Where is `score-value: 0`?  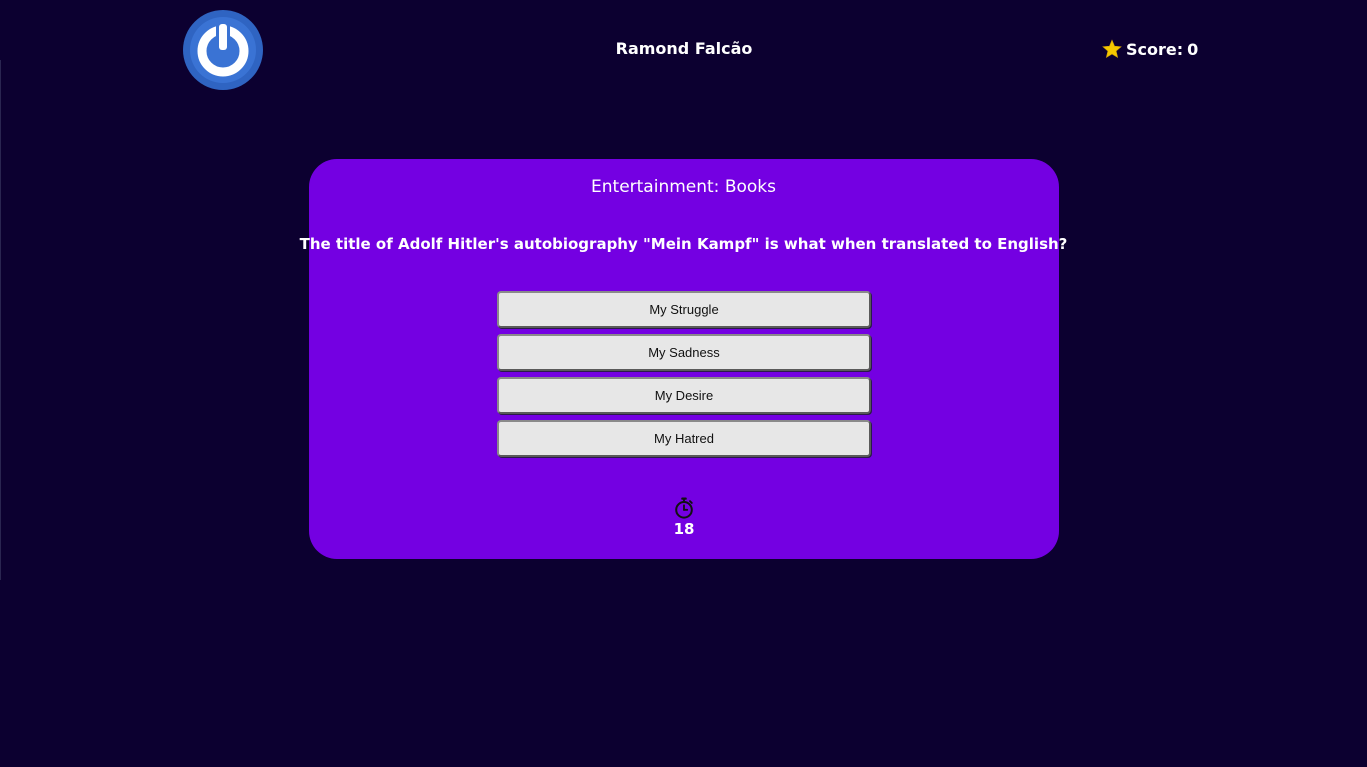
score-value: 0 is located at coordinates (1193, 49).